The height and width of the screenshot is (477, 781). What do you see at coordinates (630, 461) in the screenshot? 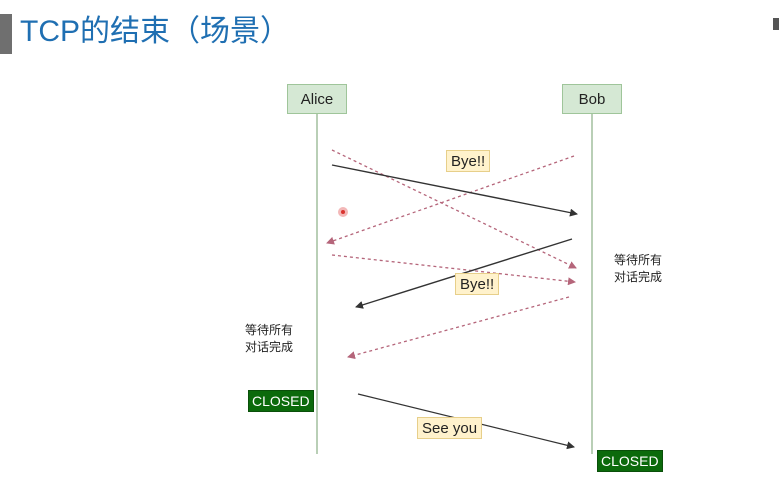
I see `bob-closed-state: CLOSED` at bounding box center [630, 461].